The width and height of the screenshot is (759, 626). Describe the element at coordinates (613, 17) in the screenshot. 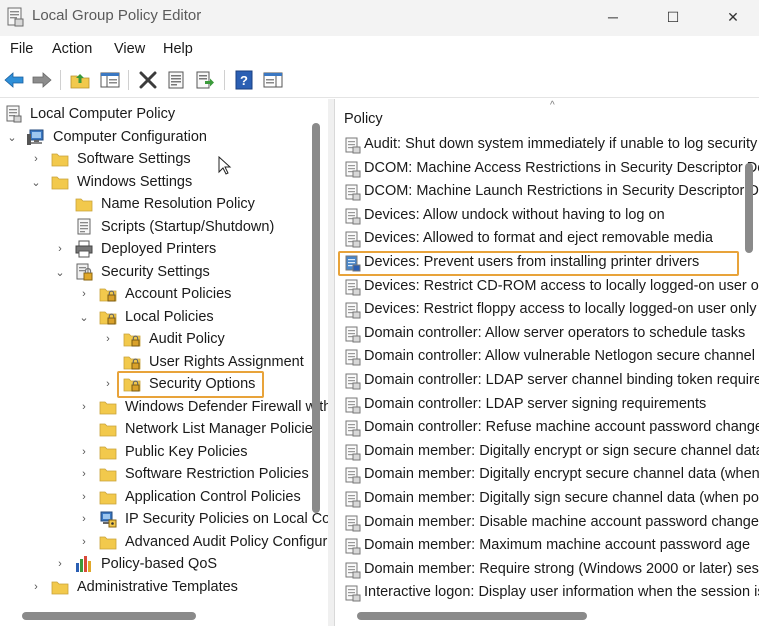

I see `minimize-button: ─` at that location.